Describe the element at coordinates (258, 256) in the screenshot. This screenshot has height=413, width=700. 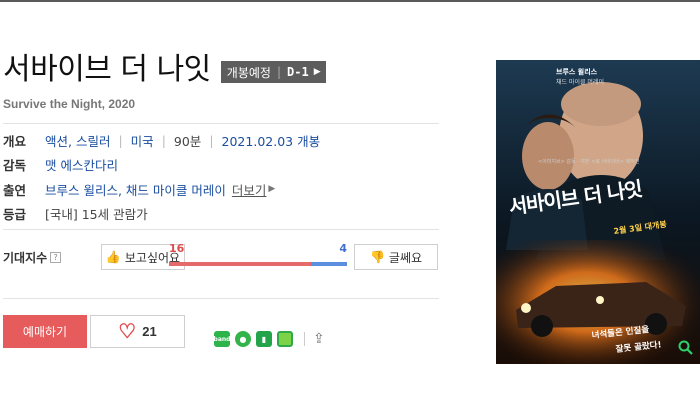
I see `expectation-bar: 16 4` at that location.